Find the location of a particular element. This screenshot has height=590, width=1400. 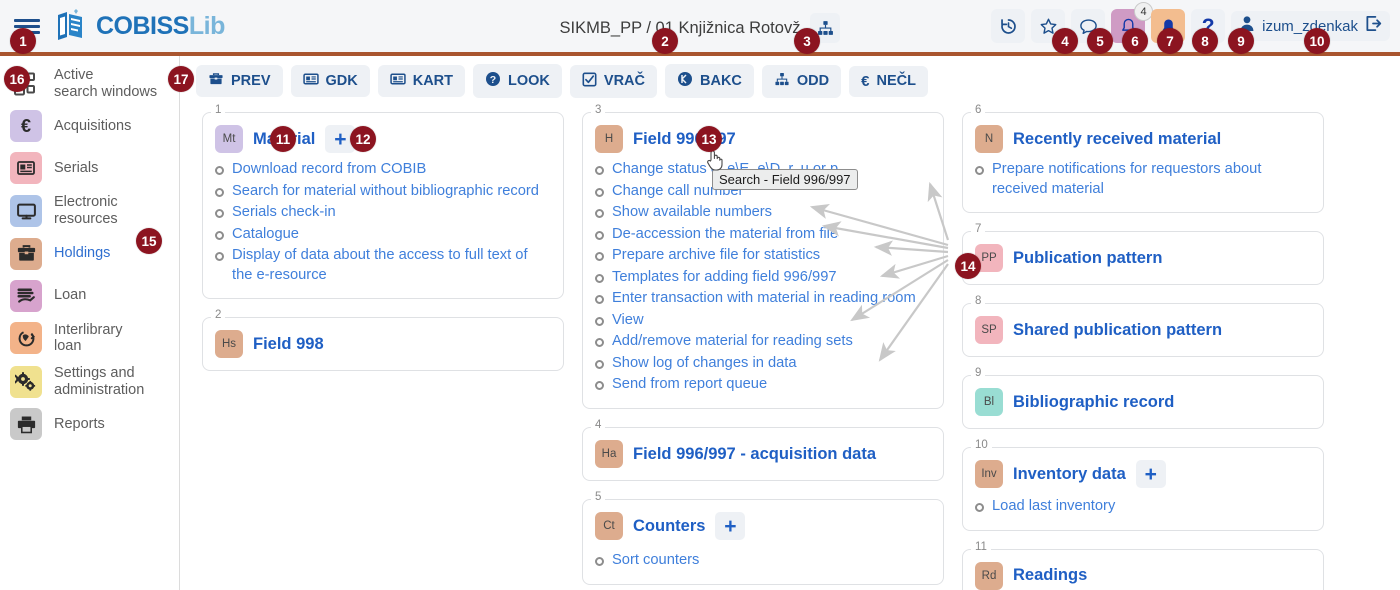

sidebar-item-label: Interlibrary loan is located at coordinates (88, 338).